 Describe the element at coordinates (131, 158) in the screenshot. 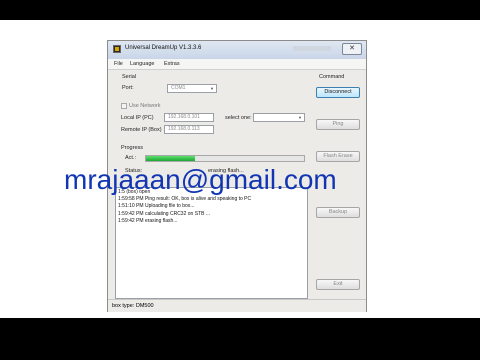

I see `act-label: Act.:` at that location.